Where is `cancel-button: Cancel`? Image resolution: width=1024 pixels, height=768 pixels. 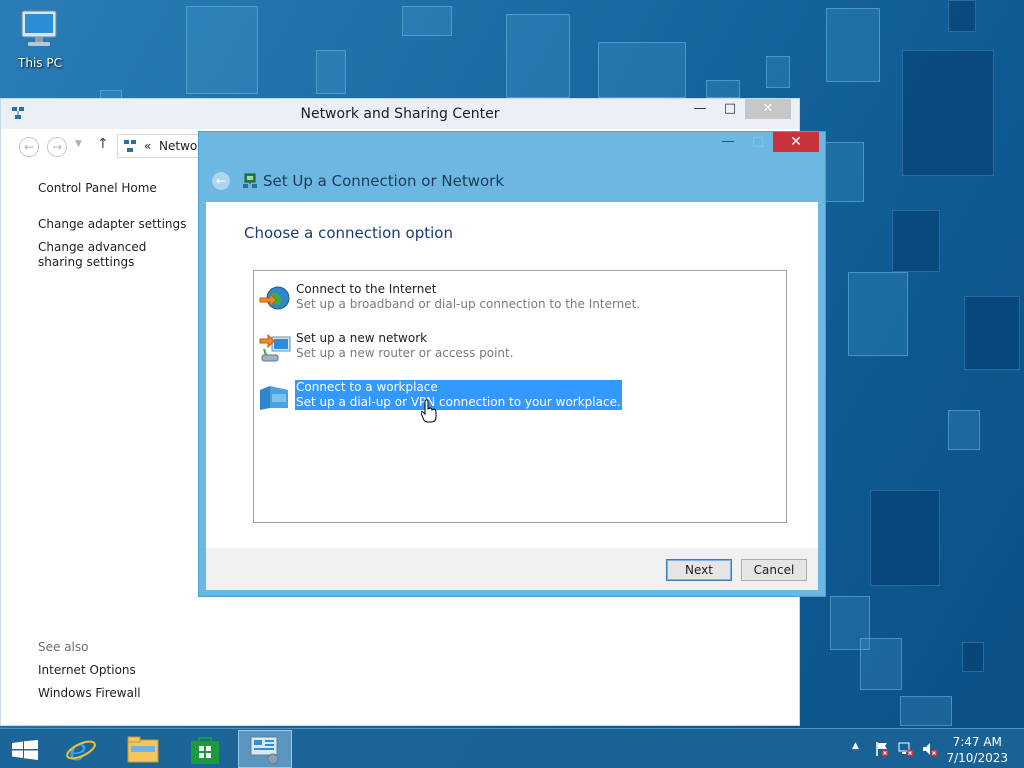 cancel-button: Cancel is located at coordinates (774, 570).